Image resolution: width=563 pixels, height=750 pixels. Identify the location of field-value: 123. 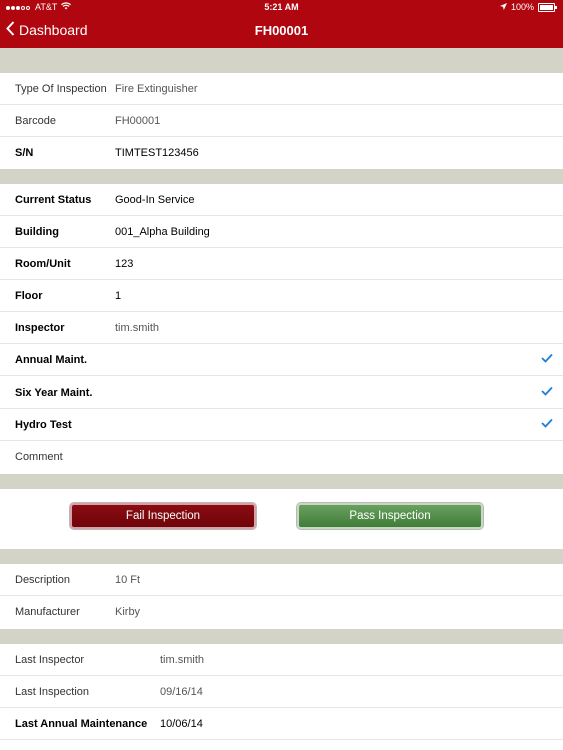
(124, 264).